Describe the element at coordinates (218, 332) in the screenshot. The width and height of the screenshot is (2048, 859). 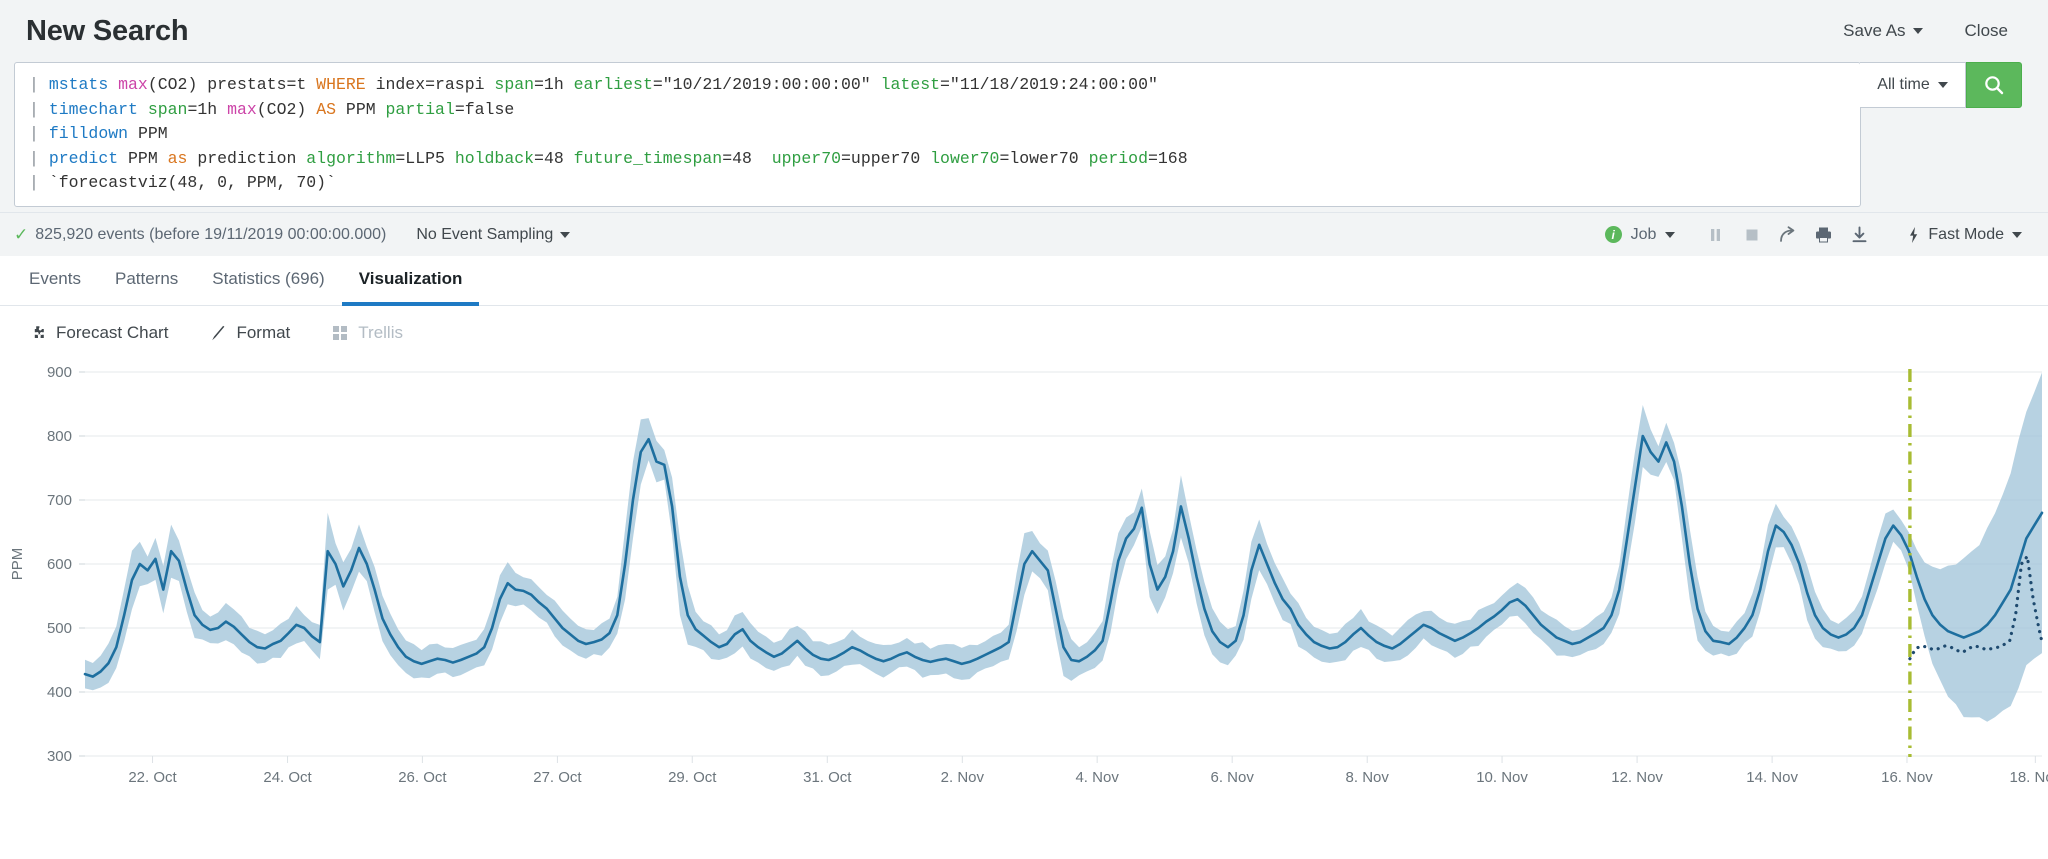
I see `brush-icon` at that location.